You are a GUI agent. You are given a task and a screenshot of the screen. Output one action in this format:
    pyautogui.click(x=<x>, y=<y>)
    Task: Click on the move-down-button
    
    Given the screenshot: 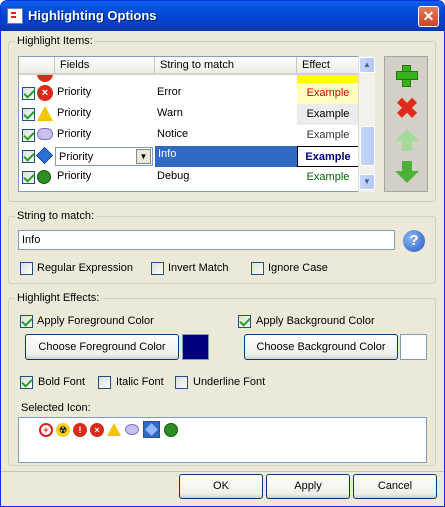 What is the action you would take?
    pyautogui.click(x=407, y=173)
    